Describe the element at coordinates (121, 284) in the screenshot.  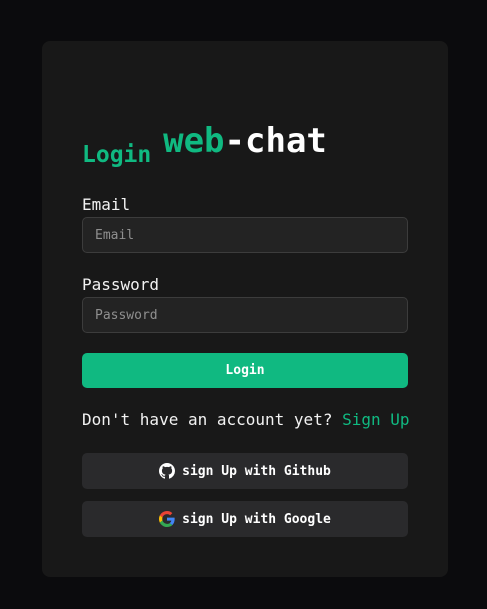
I see `password-label: Password` at that location.